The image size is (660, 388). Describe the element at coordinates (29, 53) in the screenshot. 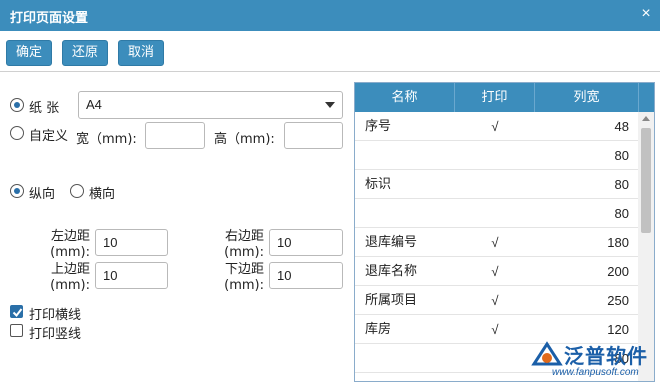

I see `ok-button: 确定` at that location.